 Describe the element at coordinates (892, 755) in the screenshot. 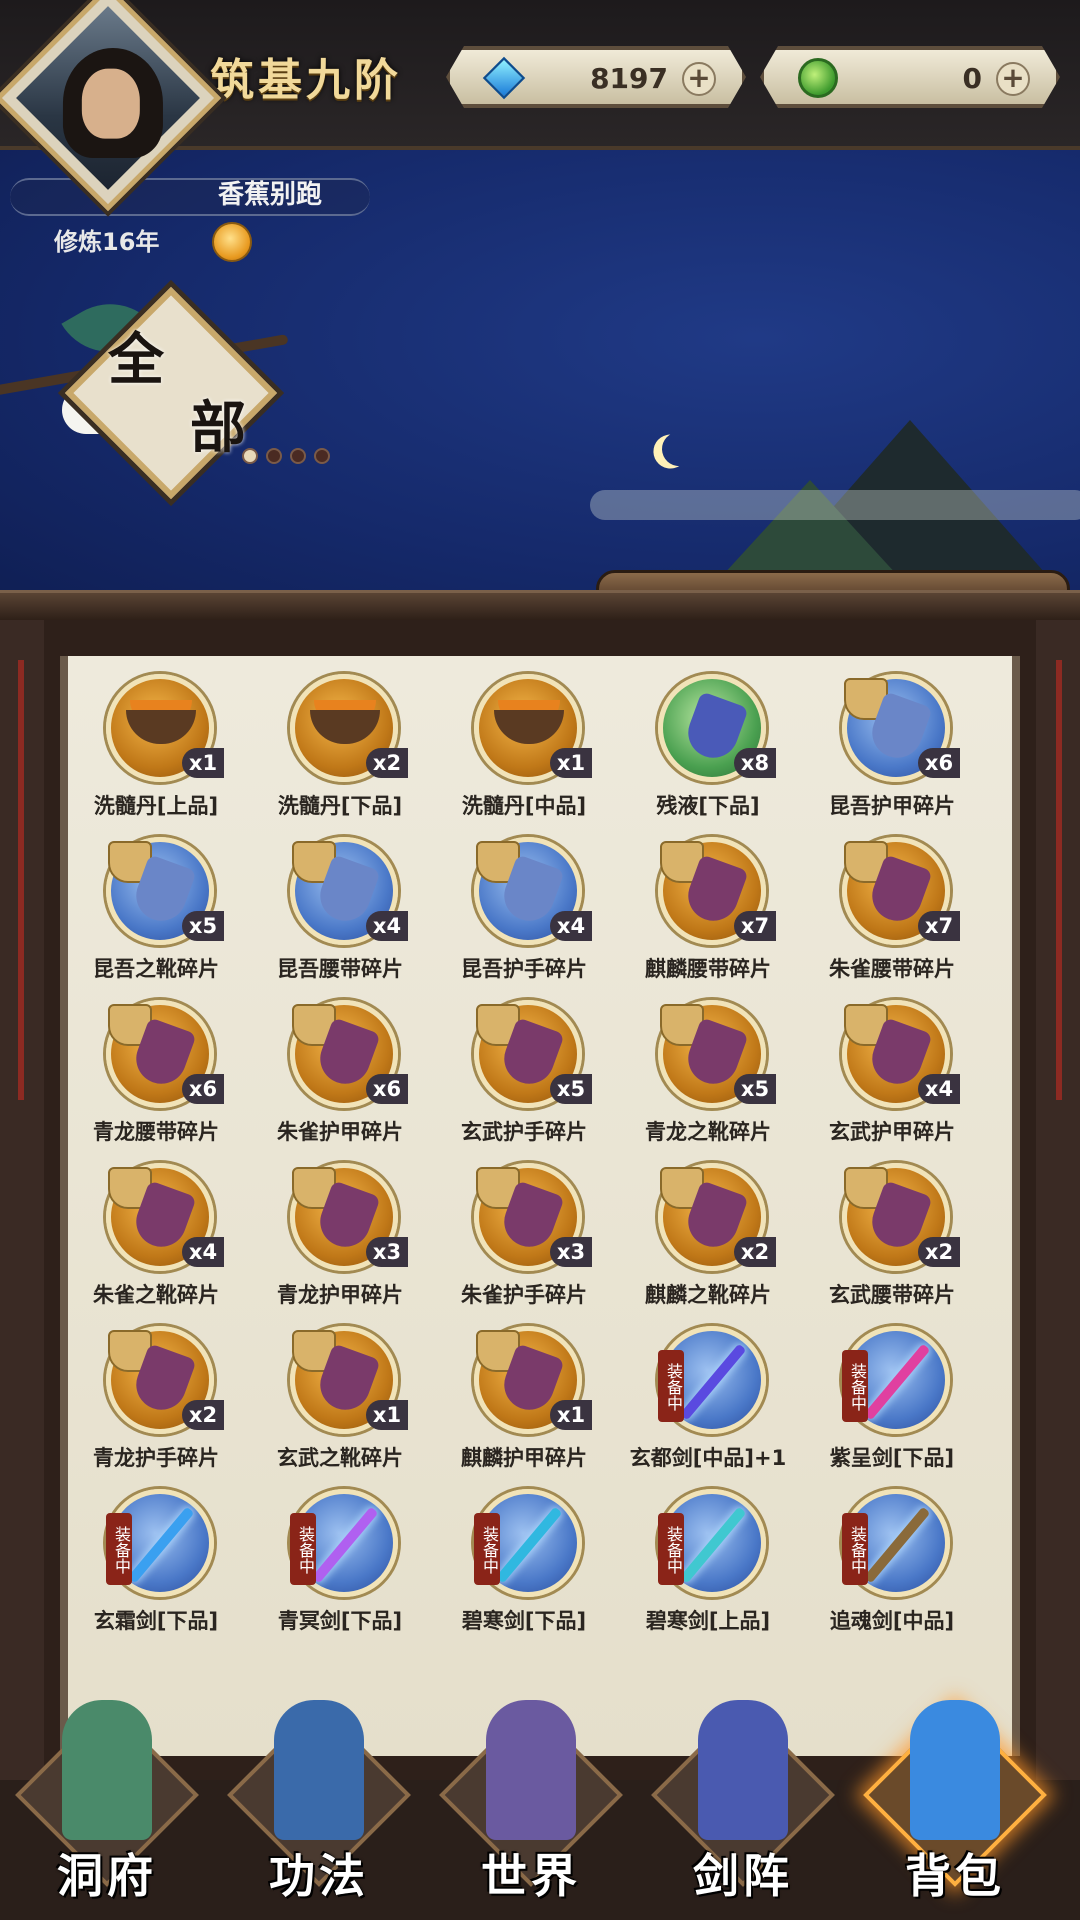

I see `inventory-item: x6 昆吾护甲碎片` at that location.